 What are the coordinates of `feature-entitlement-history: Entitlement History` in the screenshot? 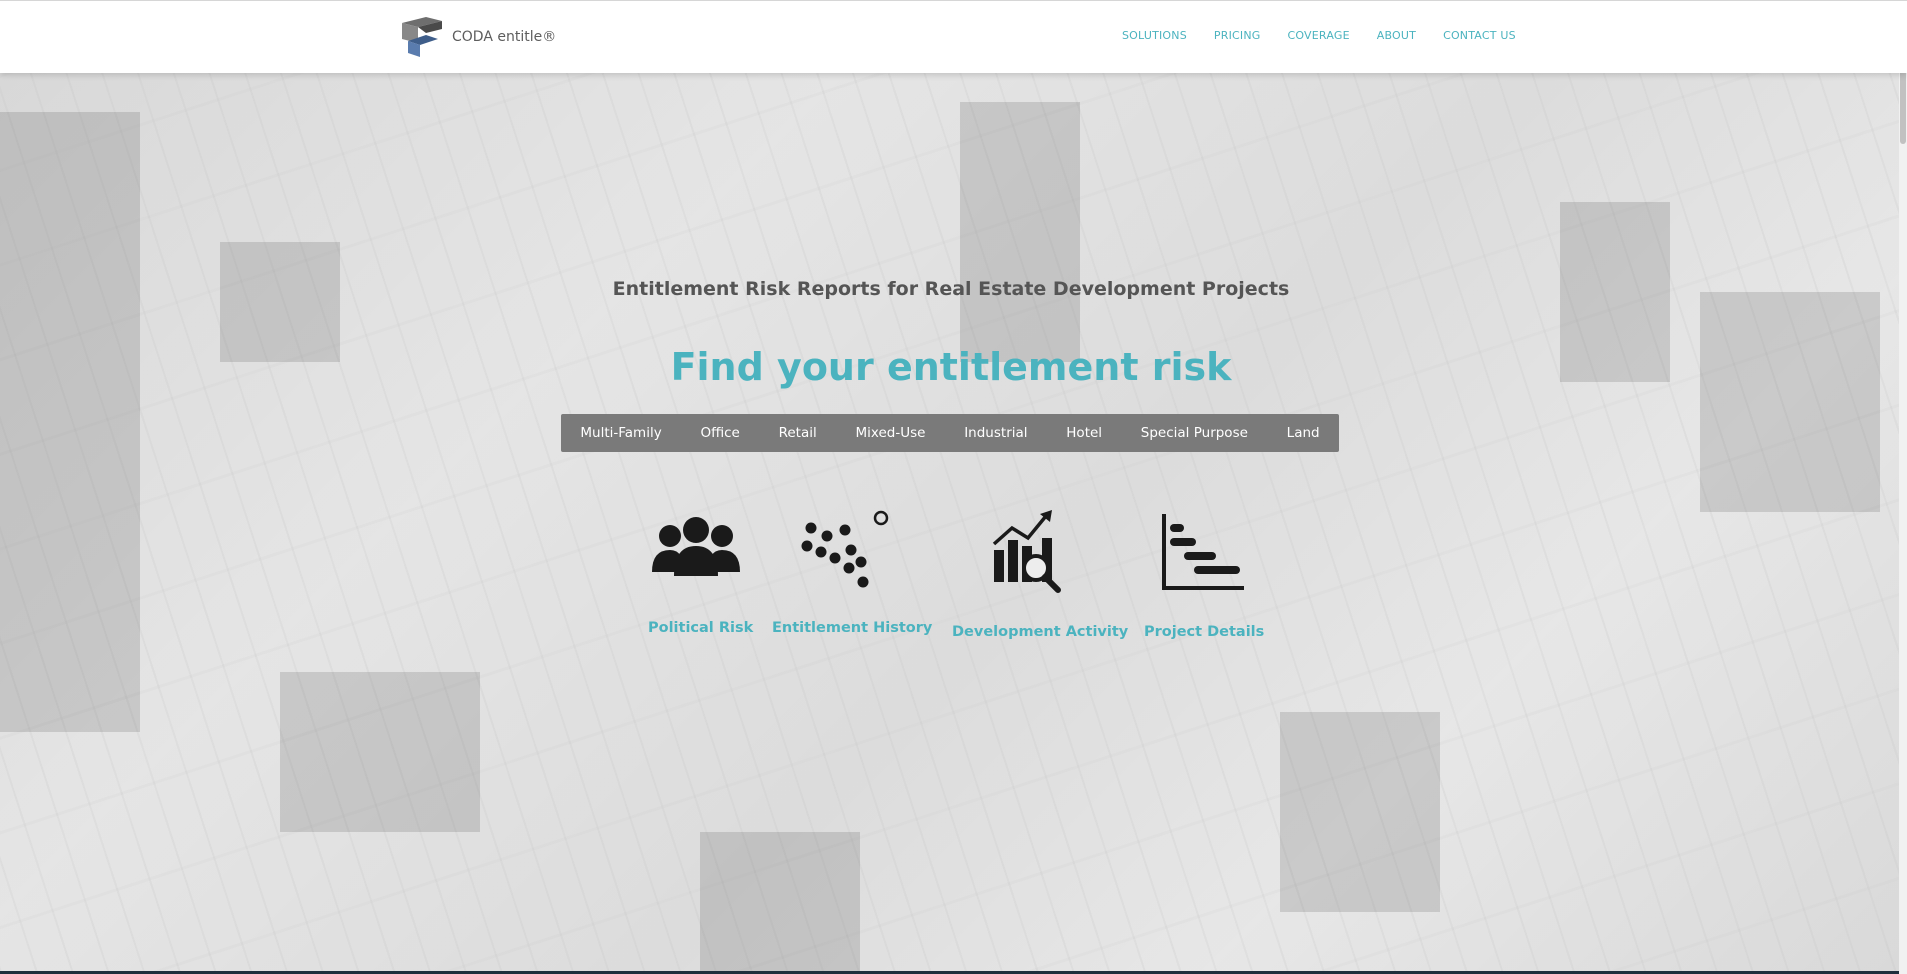 It's located at (852, 573).